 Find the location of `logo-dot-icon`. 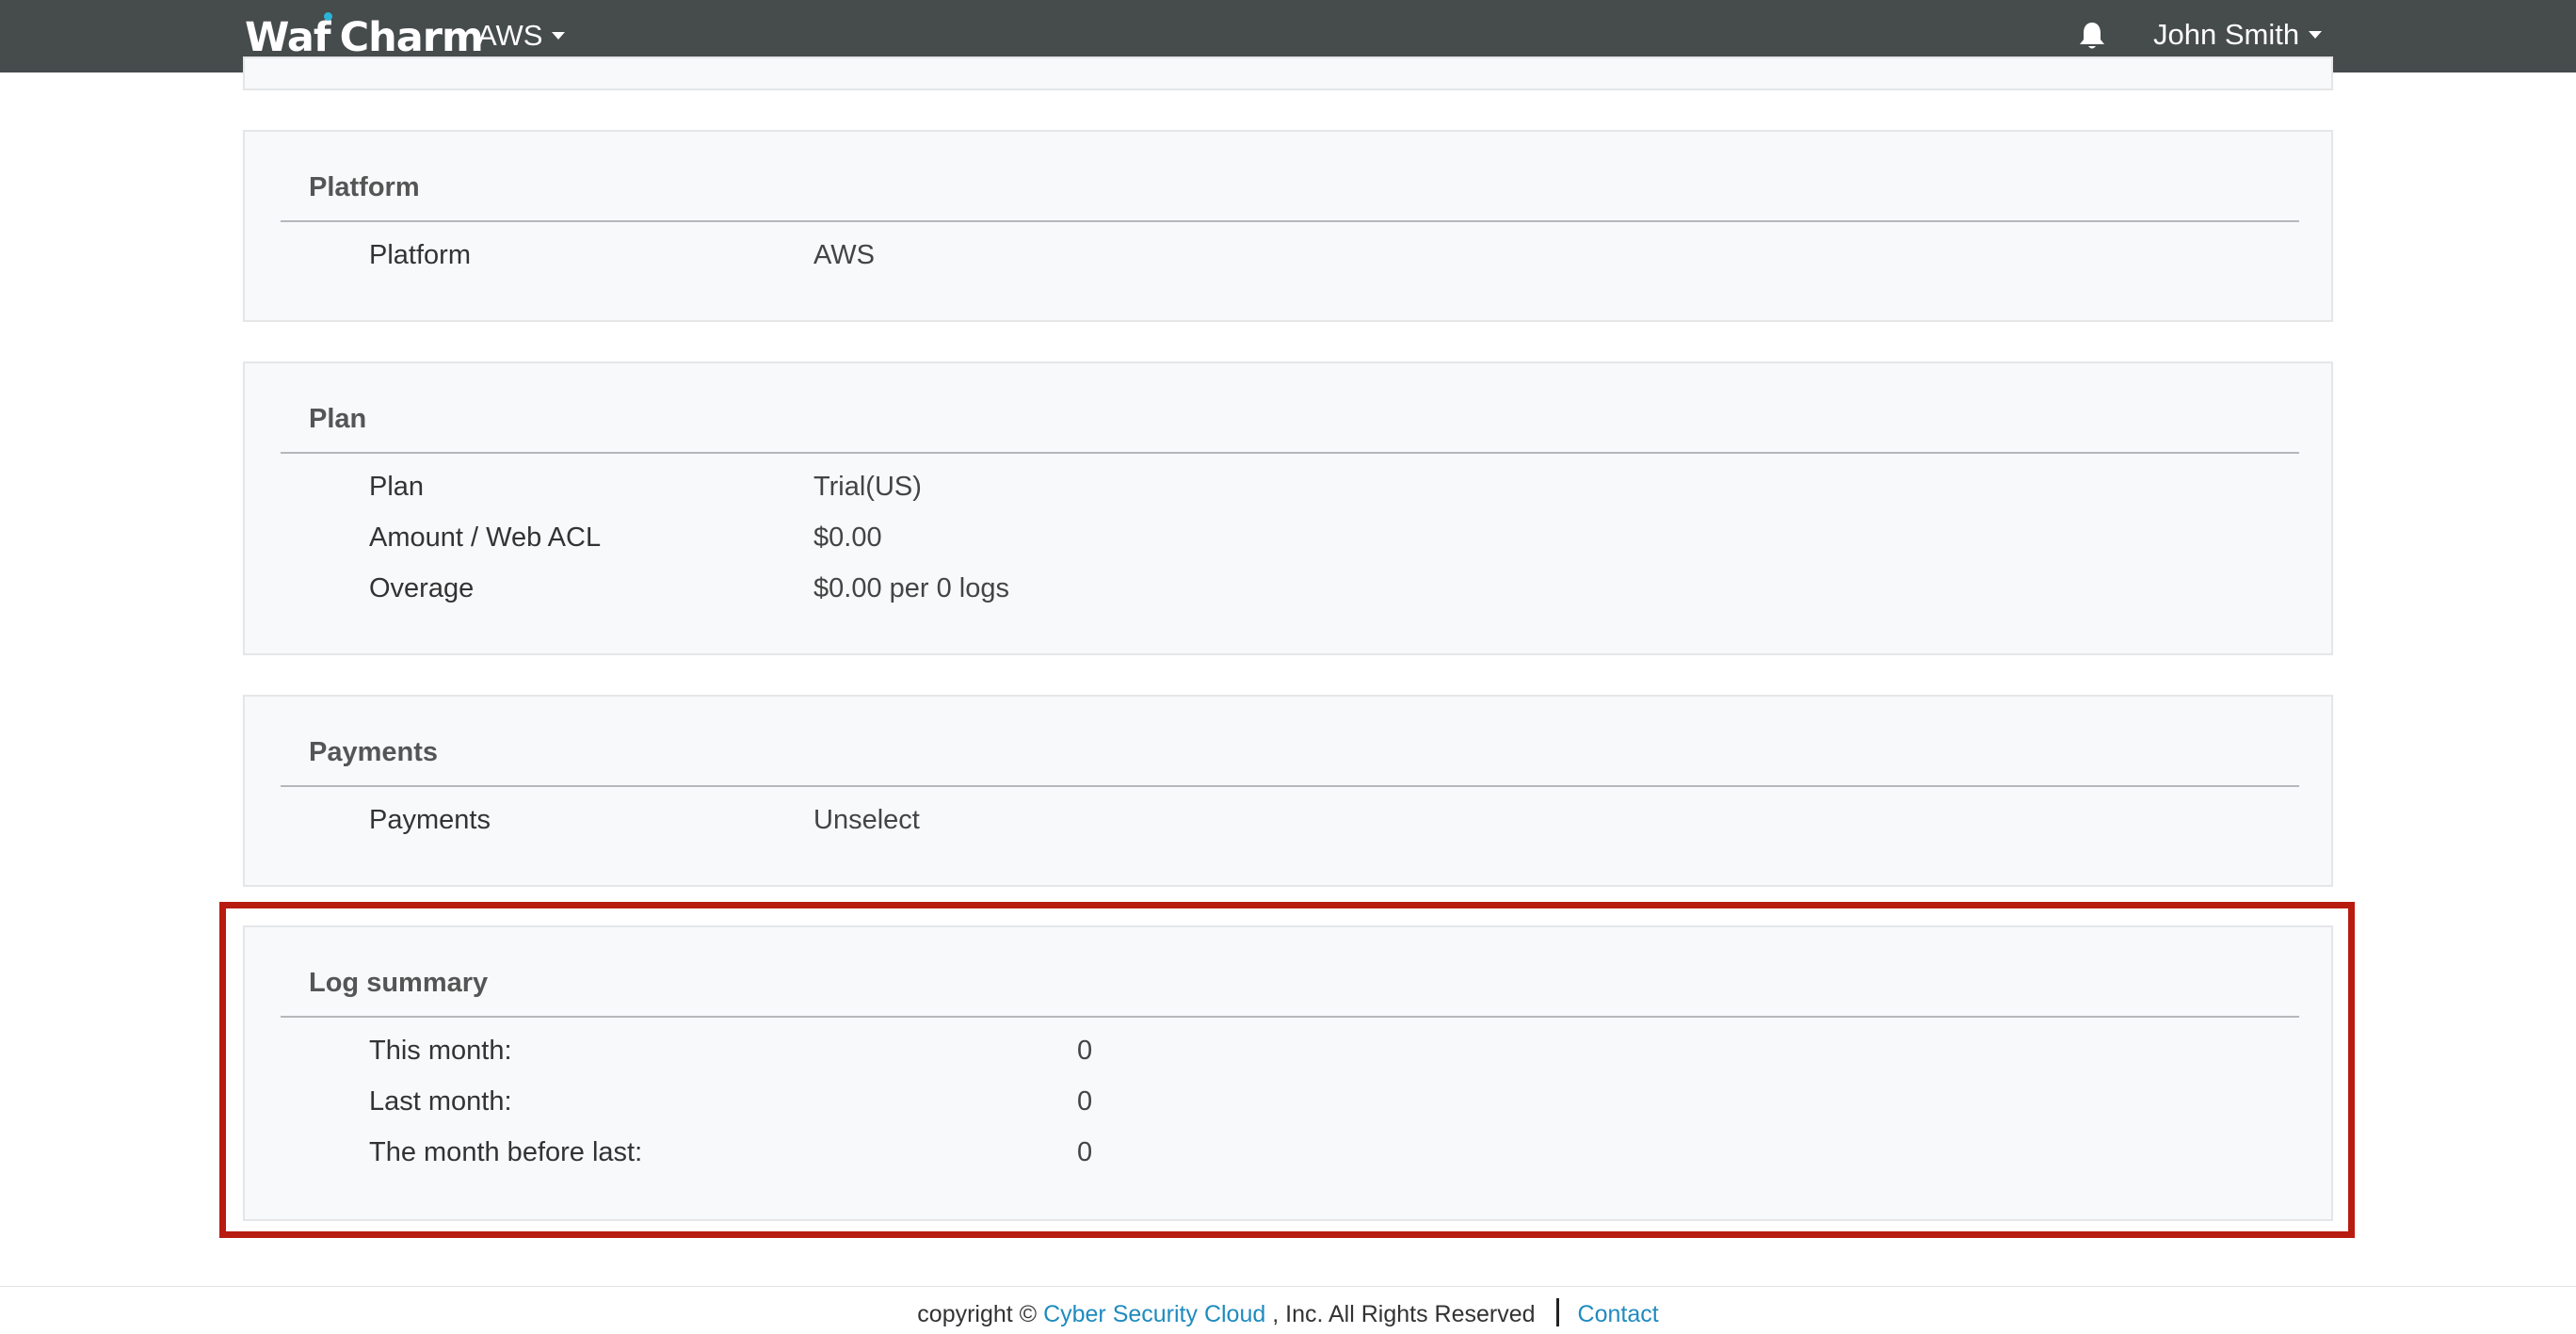

logo-dot-icon is located at coordinates (328, 17).